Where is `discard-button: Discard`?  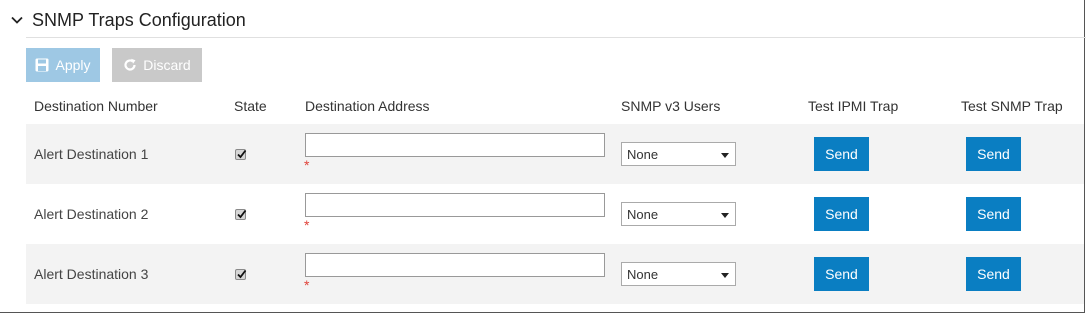 discard-button: Discard is located at coordinates (157, 65).